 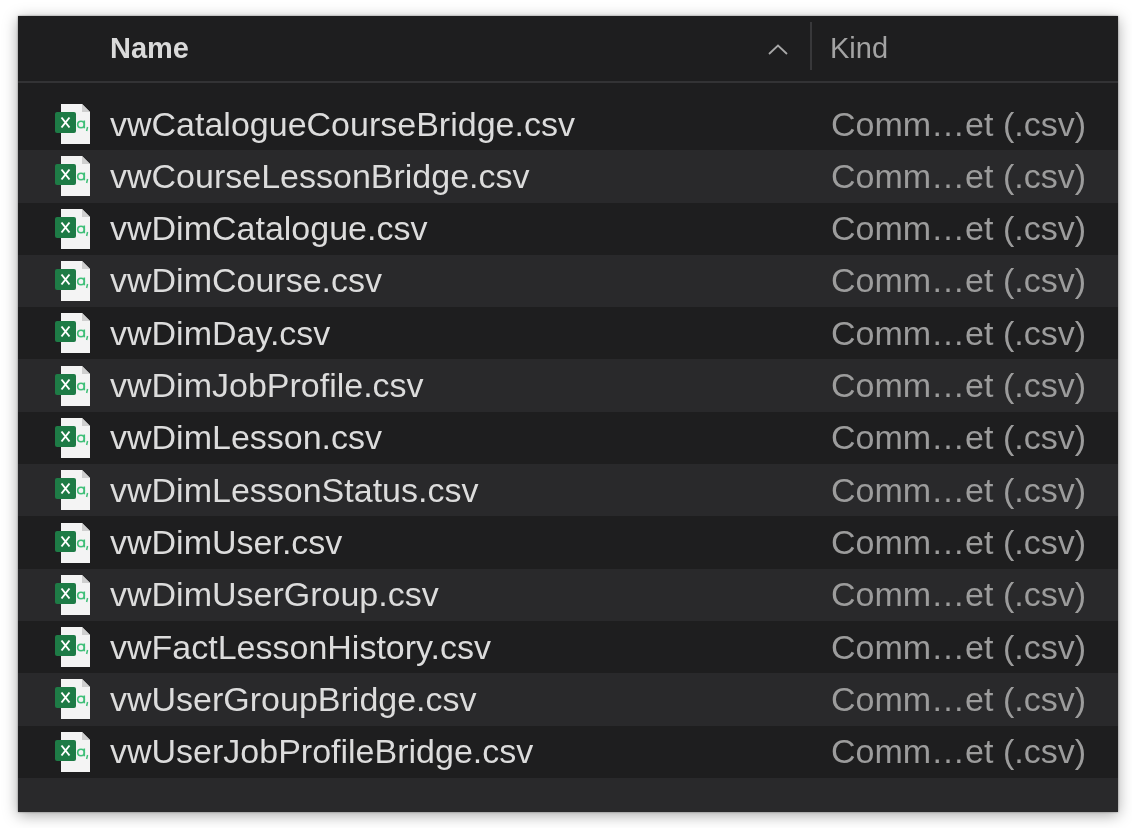 I want to click on file-name: vwDimLesson.csv, so click(x=246, y=438).